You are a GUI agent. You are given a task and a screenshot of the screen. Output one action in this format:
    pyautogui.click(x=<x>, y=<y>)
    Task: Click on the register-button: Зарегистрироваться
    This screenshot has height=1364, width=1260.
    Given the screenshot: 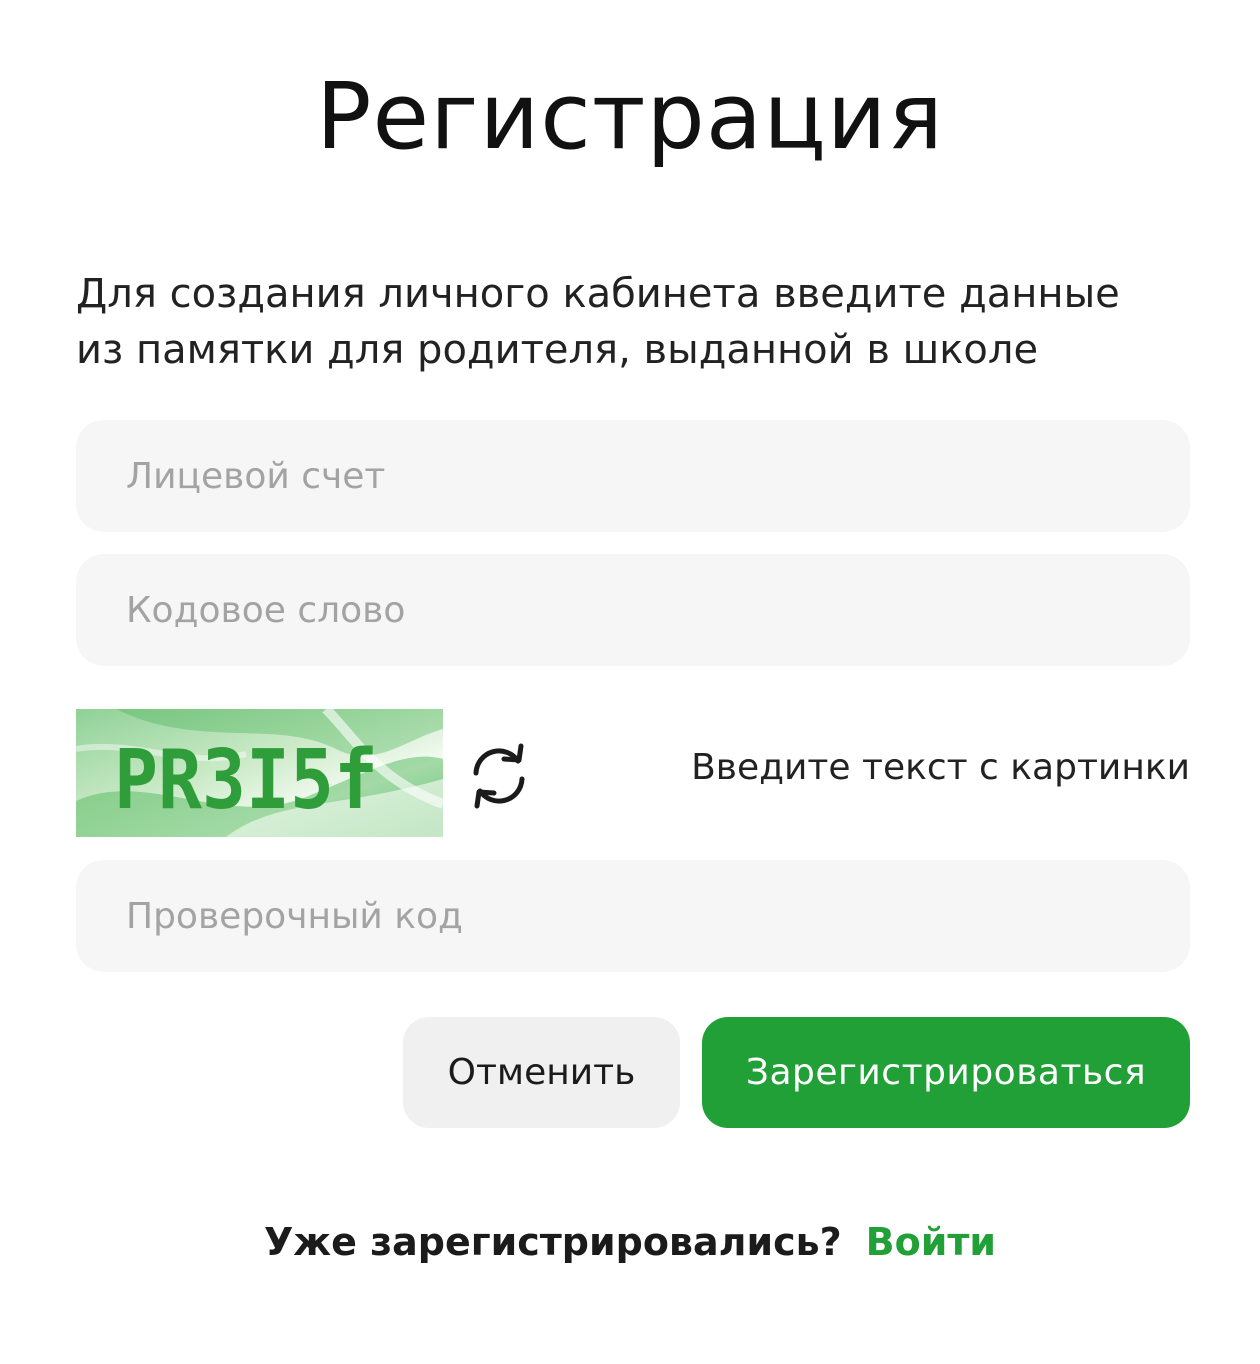 What is the action you would take?
    pyautogui.click(x=946, y=1072)
    